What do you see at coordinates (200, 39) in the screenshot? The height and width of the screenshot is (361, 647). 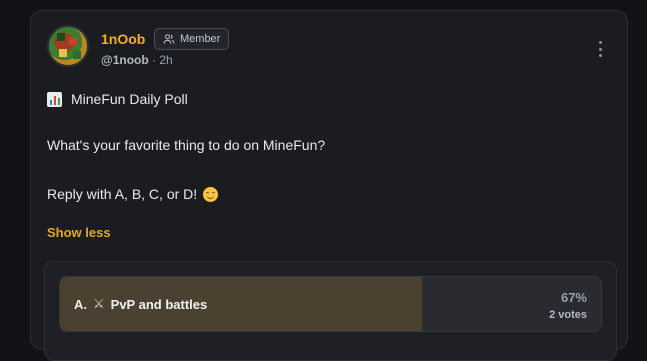 I see `member-badge-label: Member` at bounding box center [200, 39].